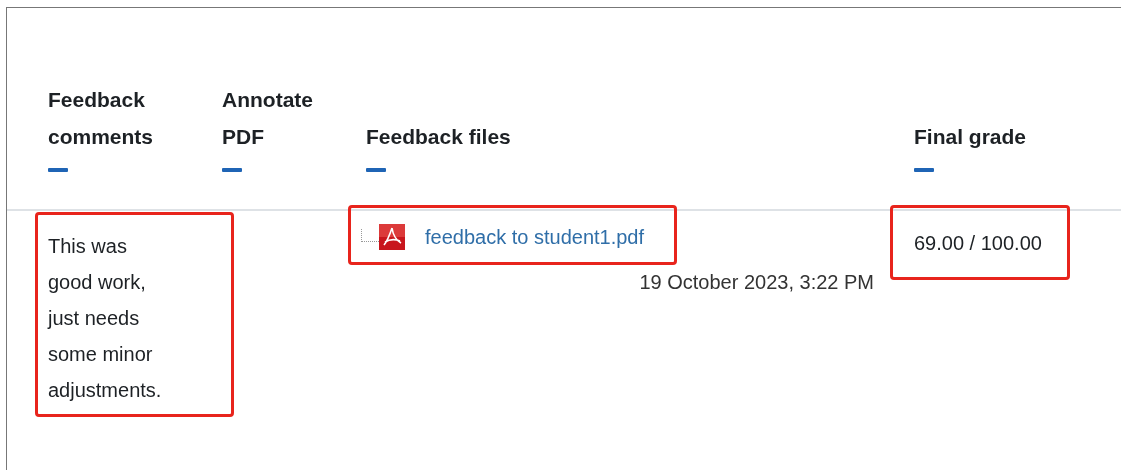 The width and height of the screenshot is (1121, 470). I want to click on file-date: 19 October 2023, 3:22 PM, so click(756, 282).